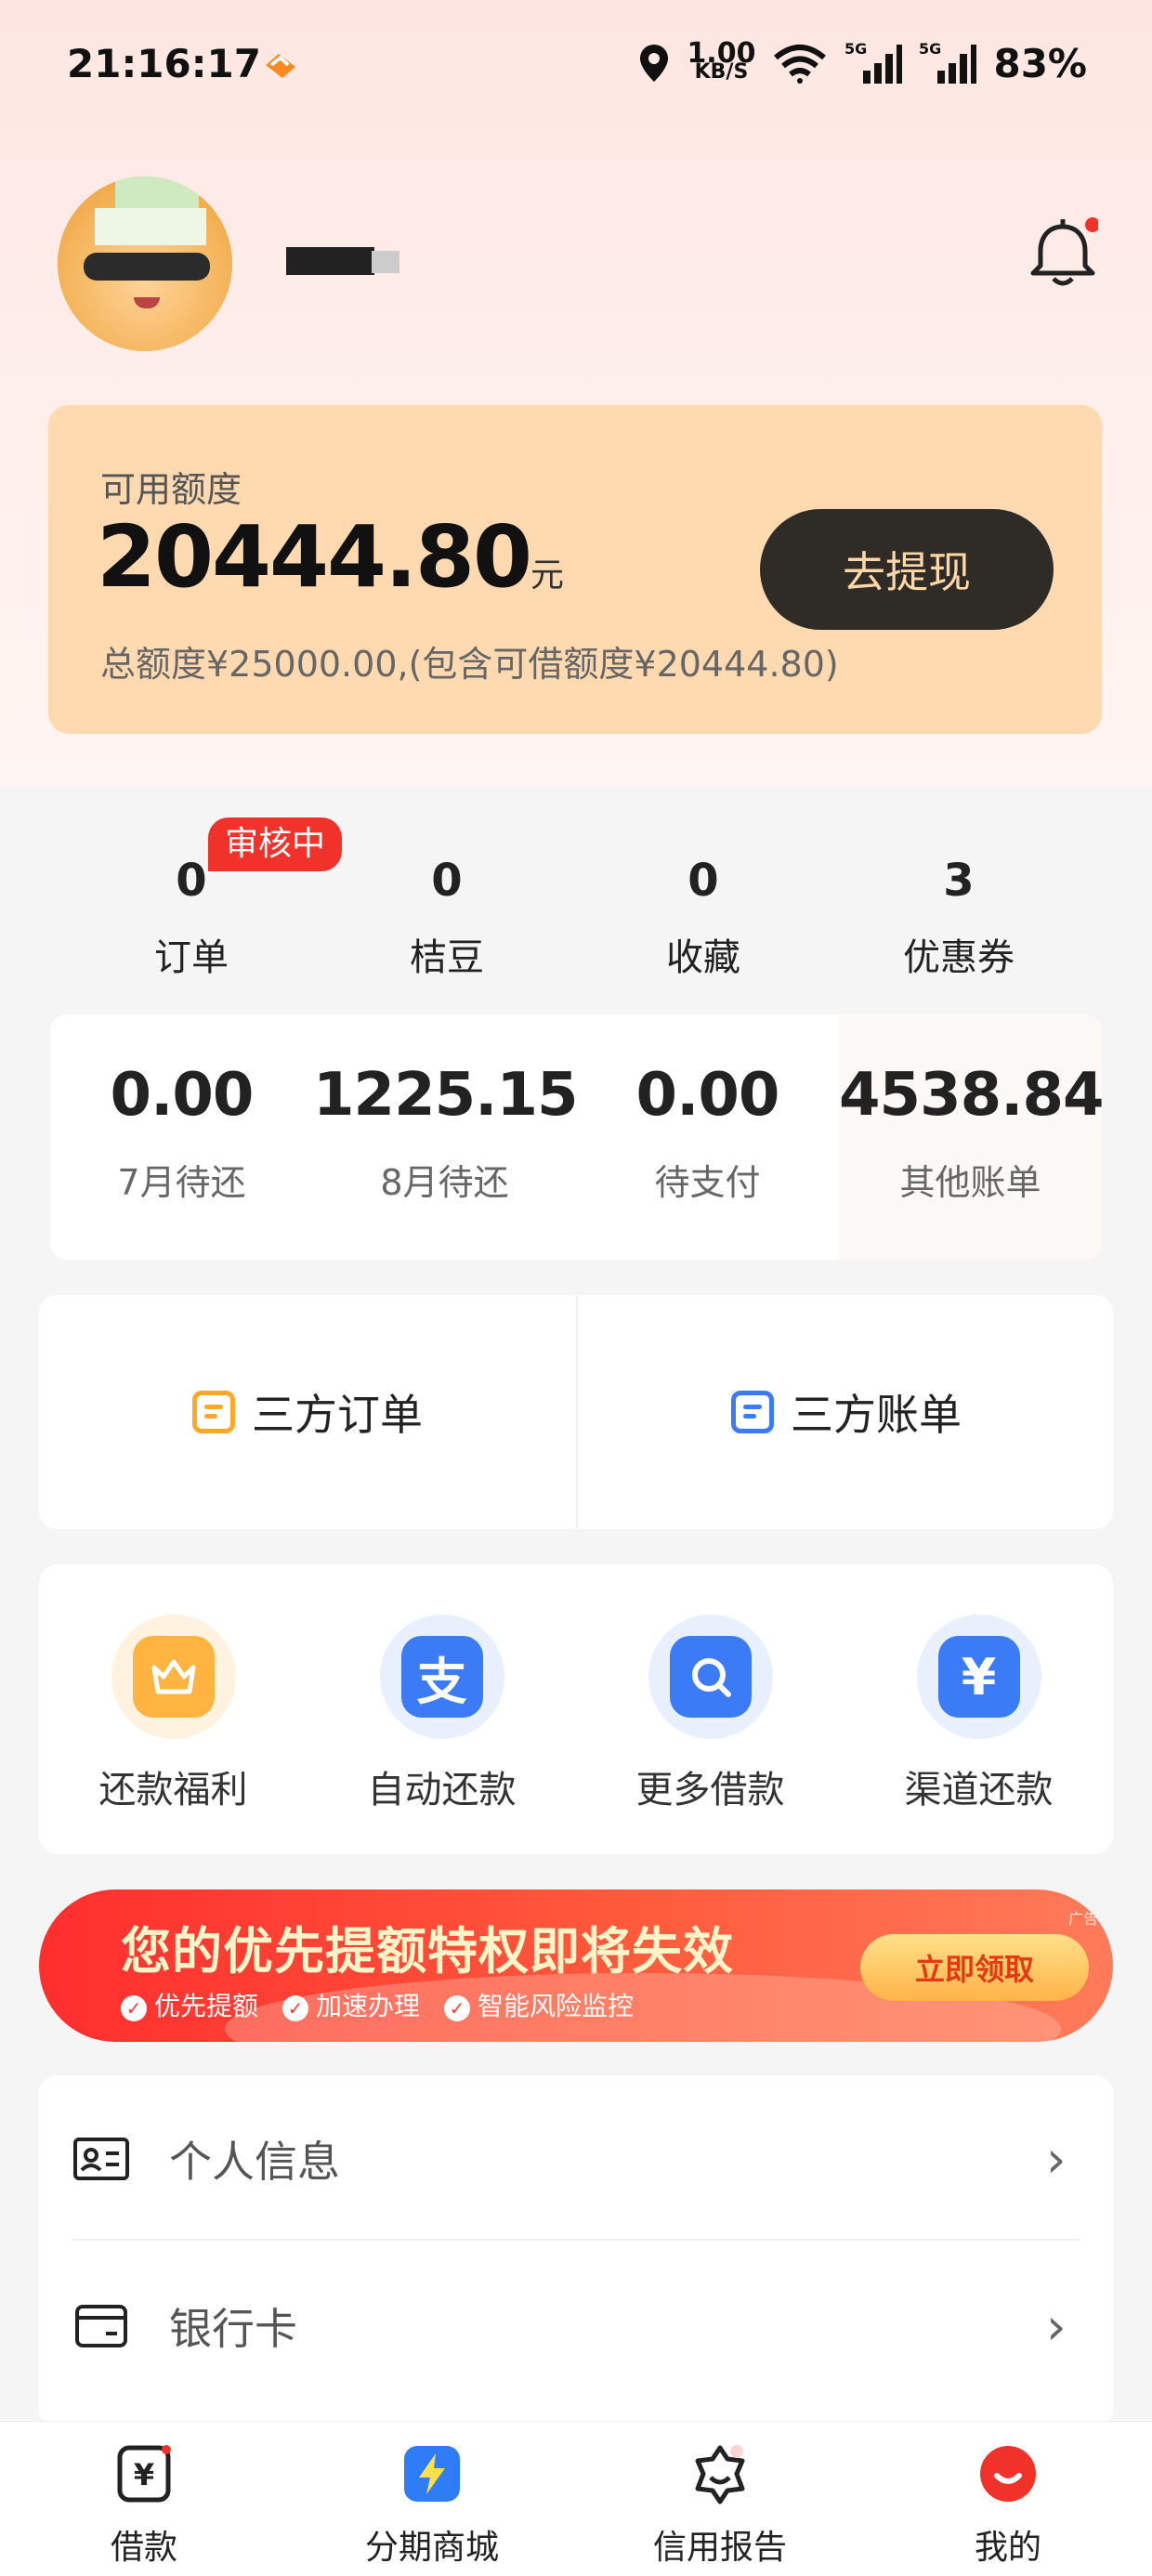 The height and width of the screenshot is (2576, 1152). What do you see at coordinates (576, 920) in the screenshot?
I see `stats-row: 0 订单 0 桔豆 0 收藏 3 优惠券` at bounding box center [576, 920].